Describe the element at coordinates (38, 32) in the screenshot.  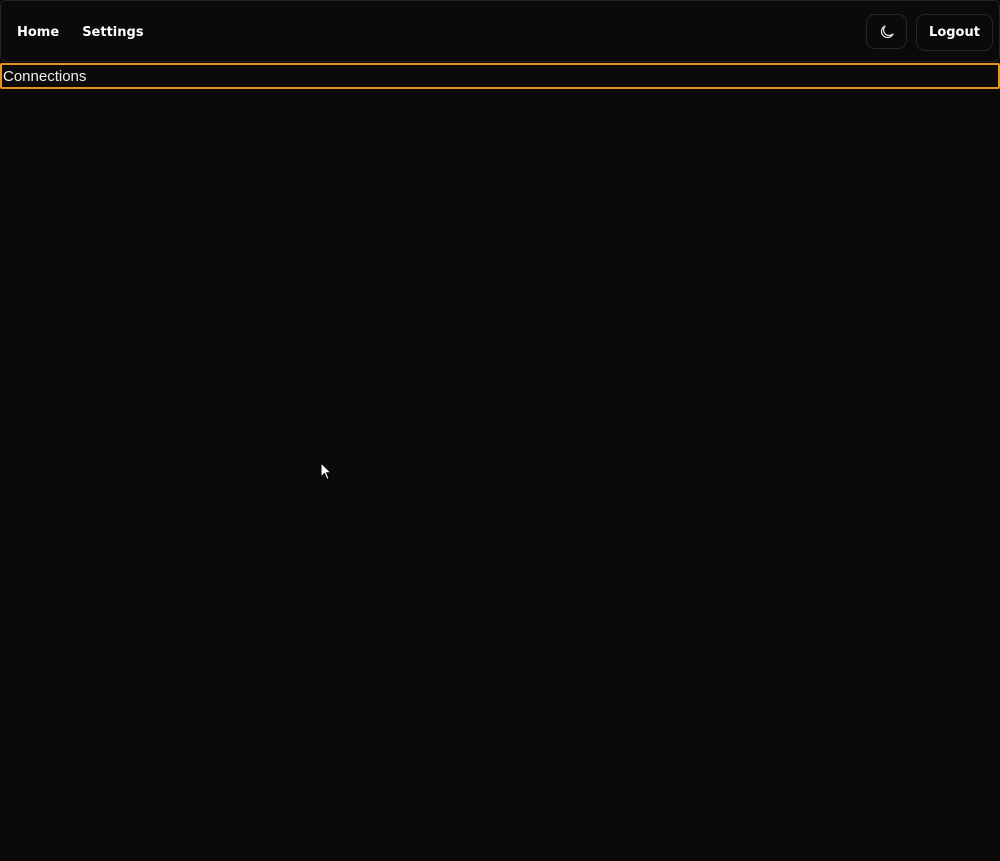
I see `nav-link-home: Home` at that location.